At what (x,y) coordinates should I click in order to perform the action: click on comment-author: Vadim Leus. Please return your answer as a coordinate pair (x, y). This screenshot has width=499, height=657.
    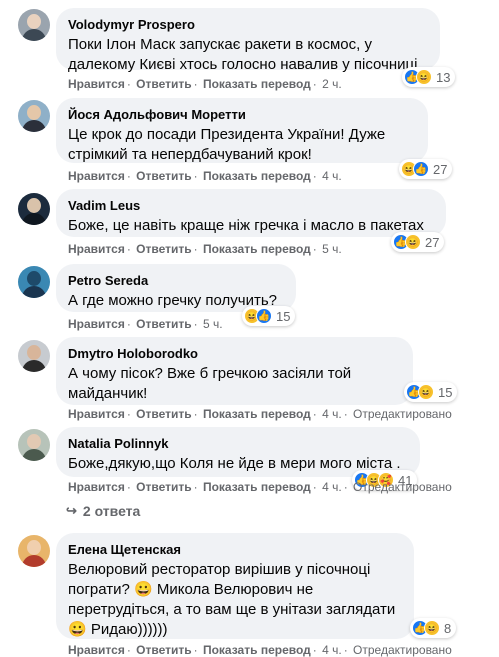
    Looking at the image, I should click on (251, 205).